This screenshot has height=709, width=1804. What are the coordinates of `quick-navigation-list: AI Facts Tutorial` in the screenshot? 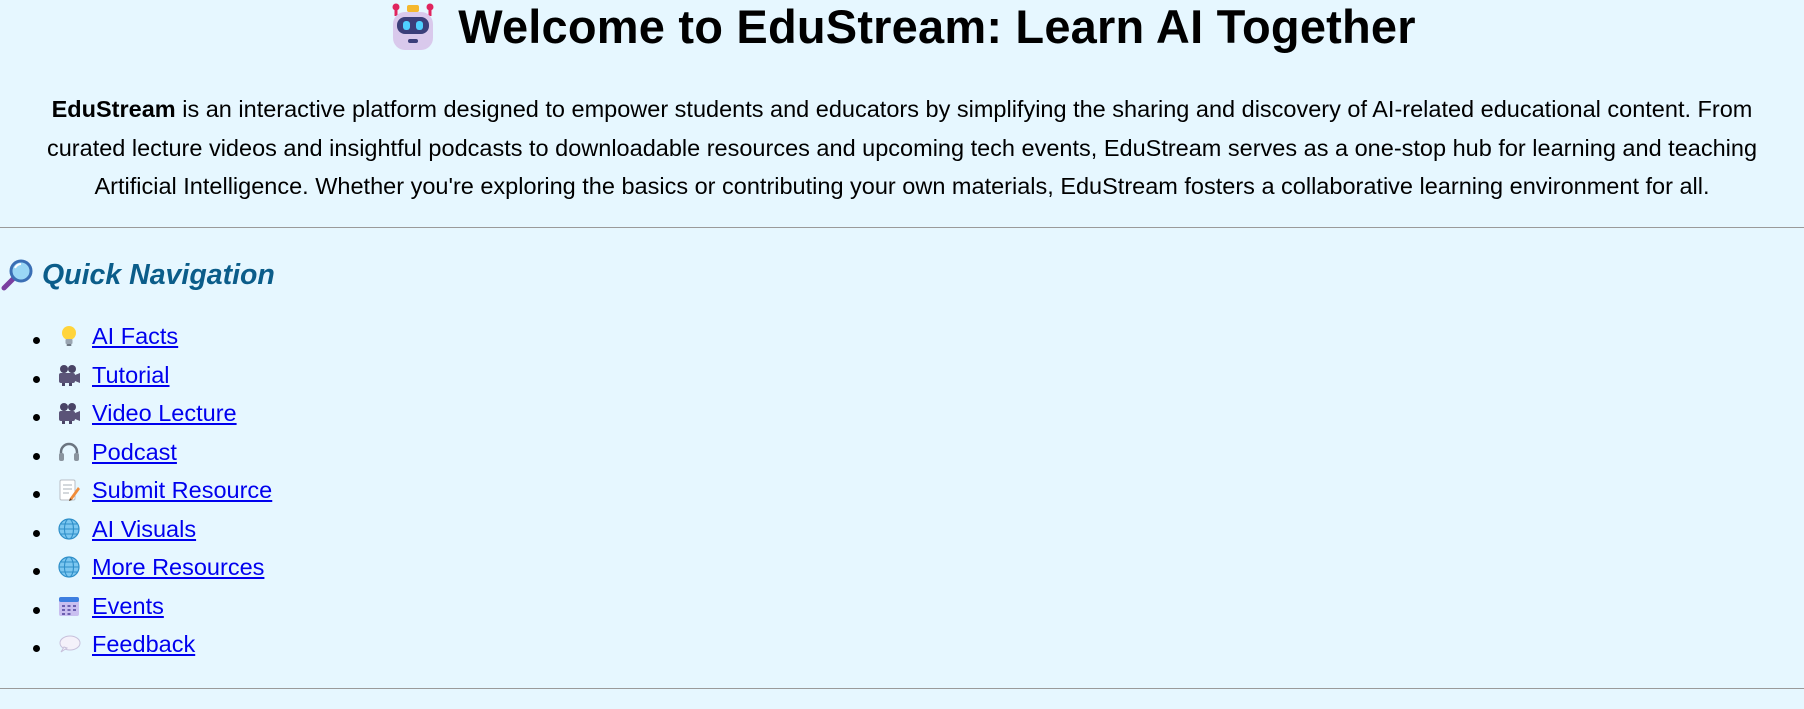 It's located at (136, 490).